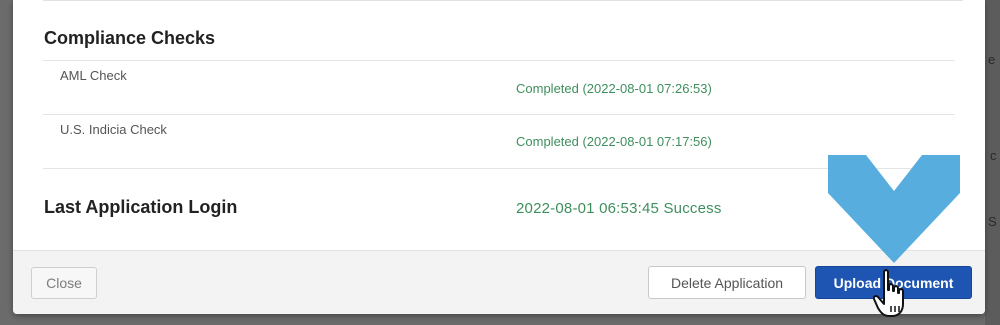 This screenshot has height=325, width=1000. What do you see at coordinates (992, 59) in the screenshot?
I see `backdrop-text-fragment: e` at bounding box center [992, 59].